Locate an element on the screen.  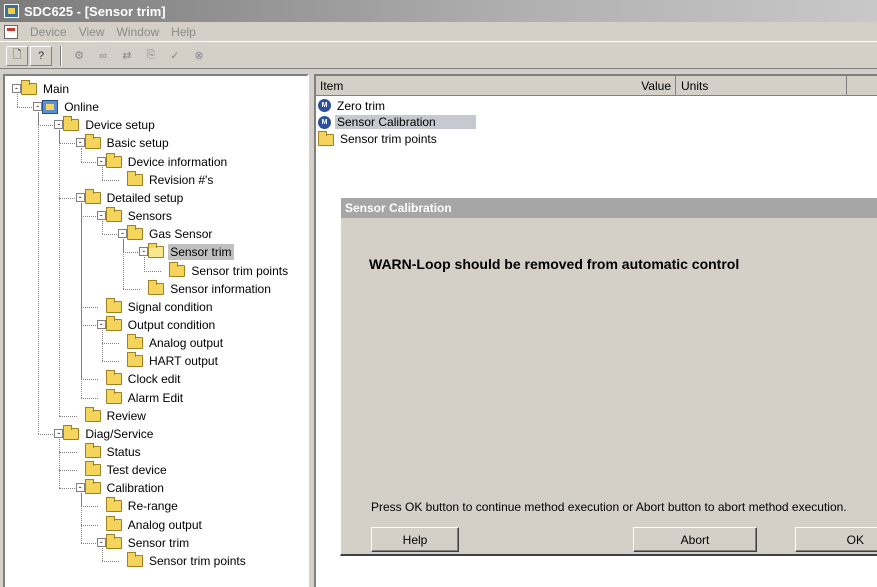
tree-node: Sensor information is located at coordinates (210, 288).